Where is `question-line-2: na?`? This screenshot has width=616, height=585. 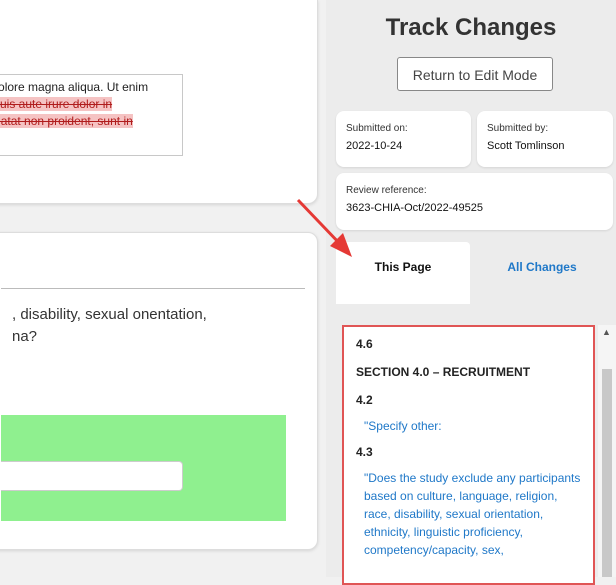
question-line-2: na? is located at coordinates (25, 336).